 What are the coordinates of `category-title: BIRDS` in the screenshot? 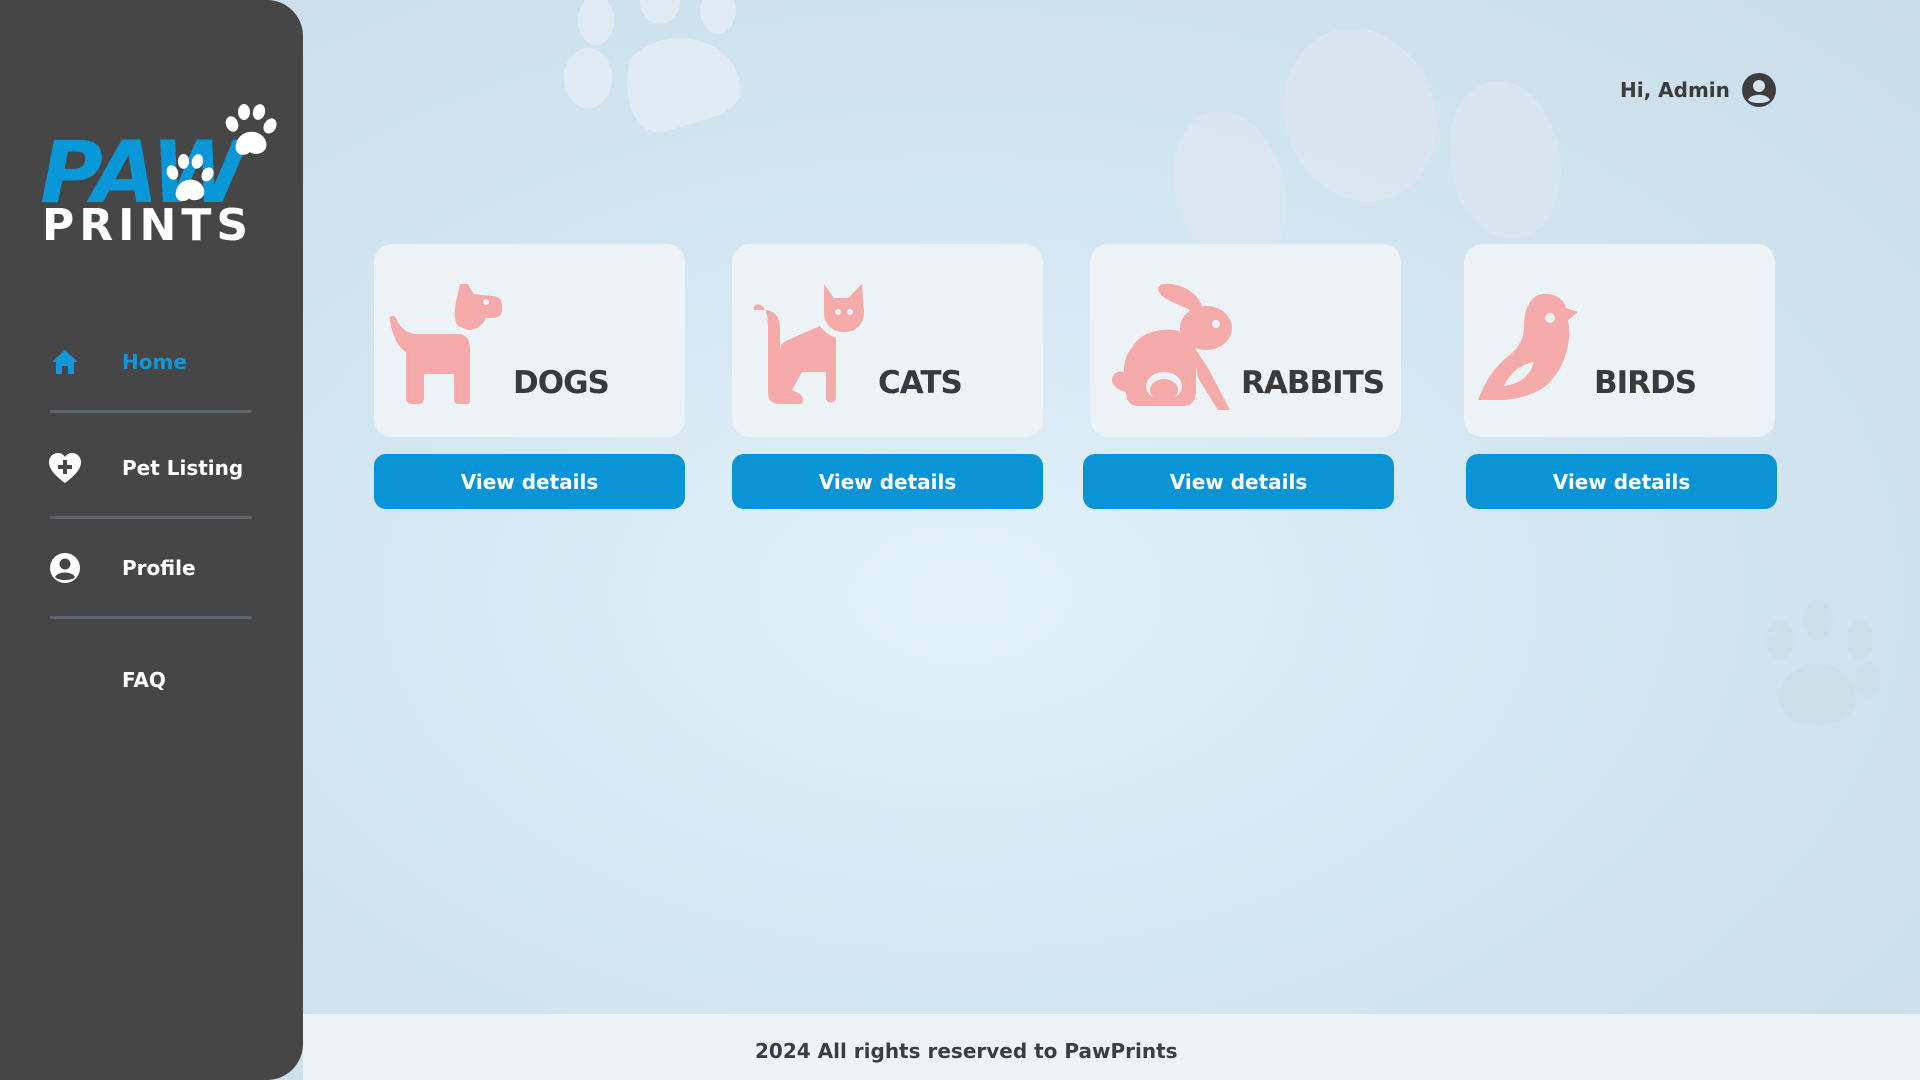 It's located at (1645, 383).